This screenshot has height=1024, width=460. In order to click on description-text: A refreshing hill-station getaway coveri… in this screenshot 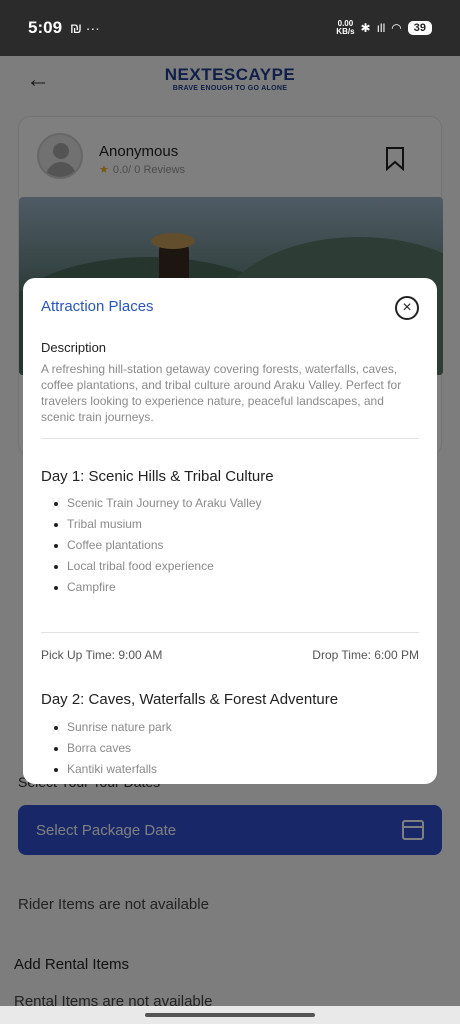, I will do `click(221, 393)`.